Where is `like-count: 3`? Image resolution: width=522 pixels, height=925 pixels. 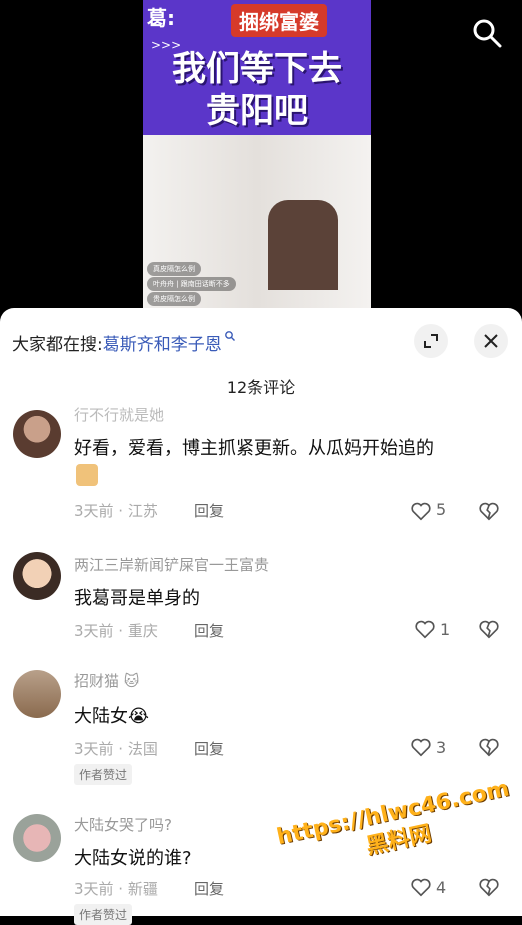 like-count: 3 is located at coordinates (441, 747).